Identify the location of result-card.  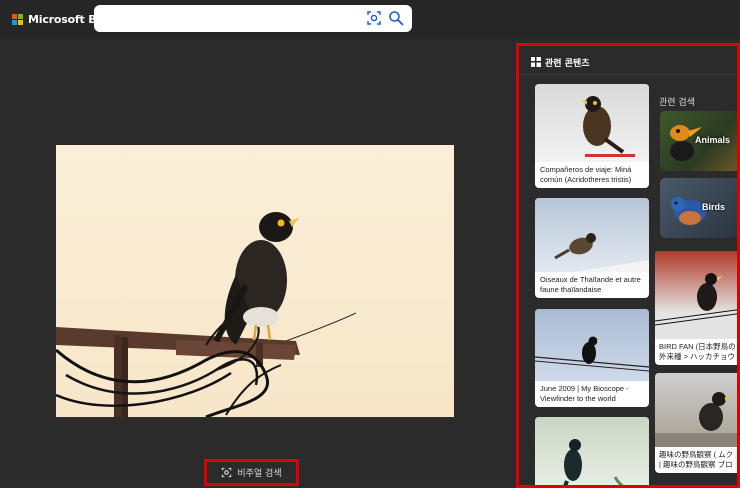
(592, 451).